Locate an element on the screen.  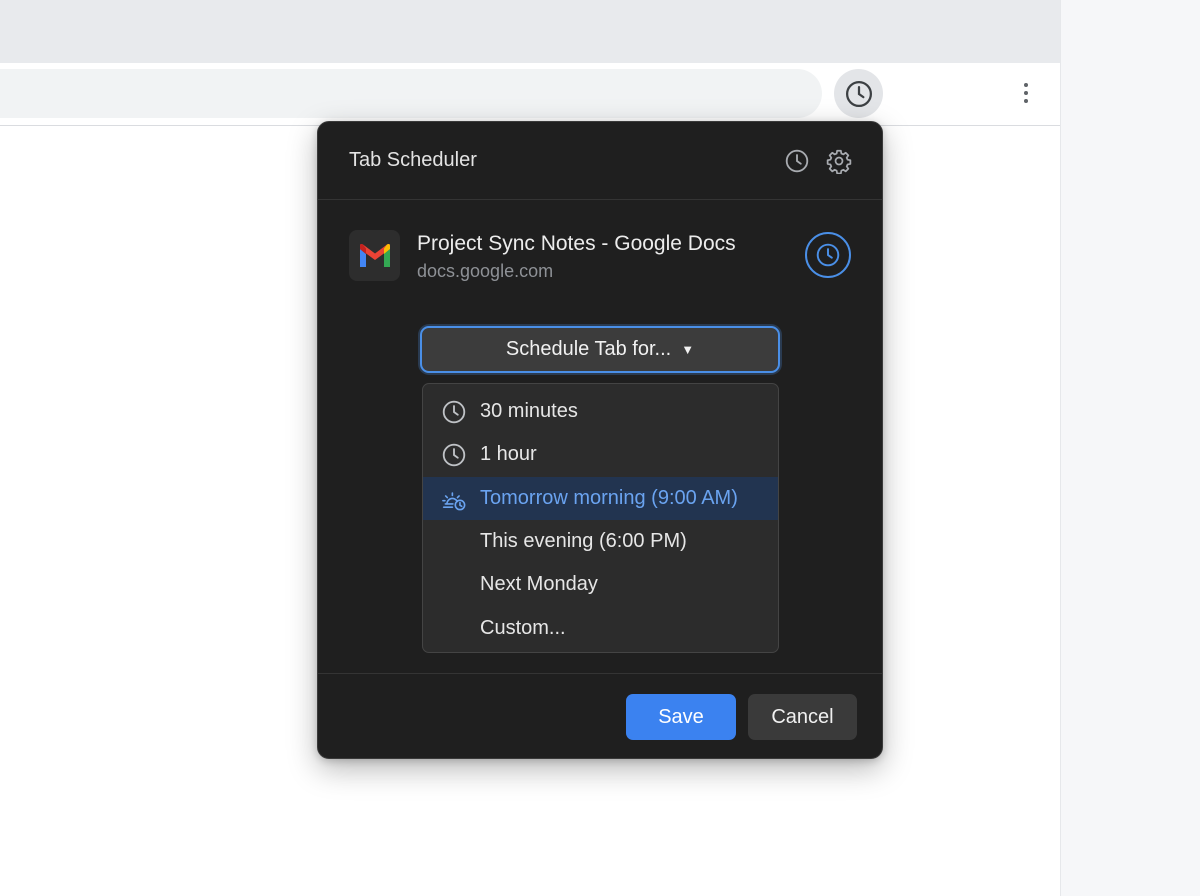
schedule-clock-button is located at coordinates (828, 255).